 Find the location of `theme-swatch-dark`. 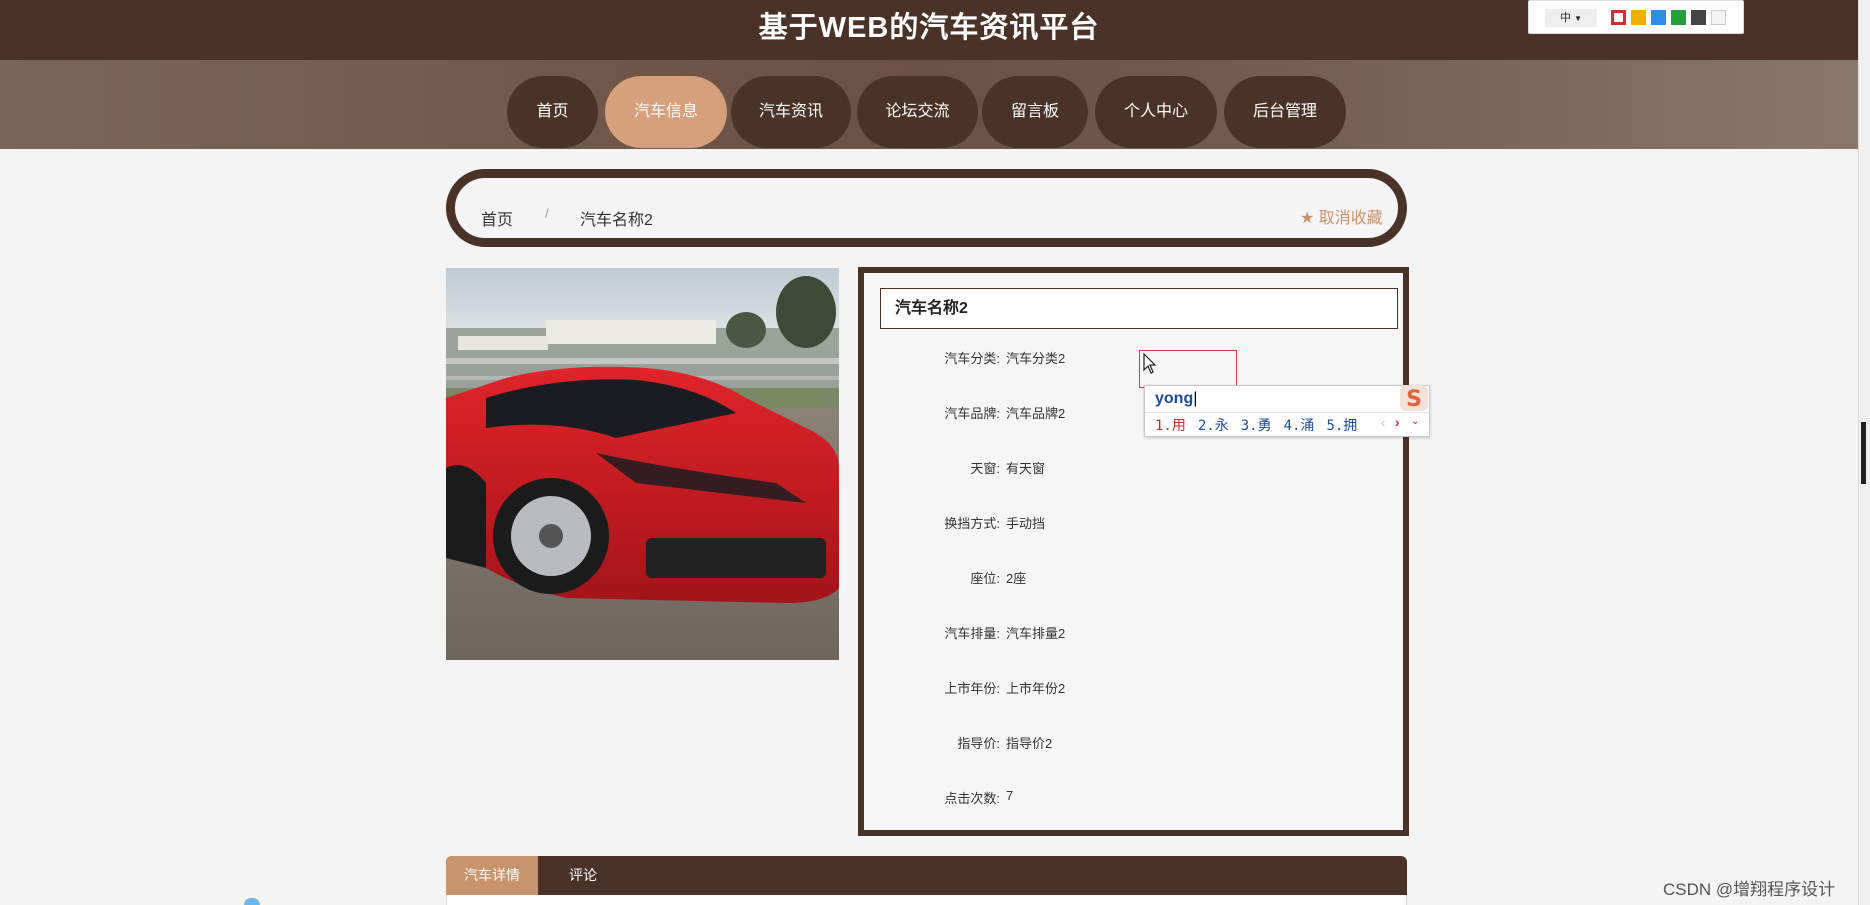

theme-swatch-dark is located at coordinates (1698, 17).